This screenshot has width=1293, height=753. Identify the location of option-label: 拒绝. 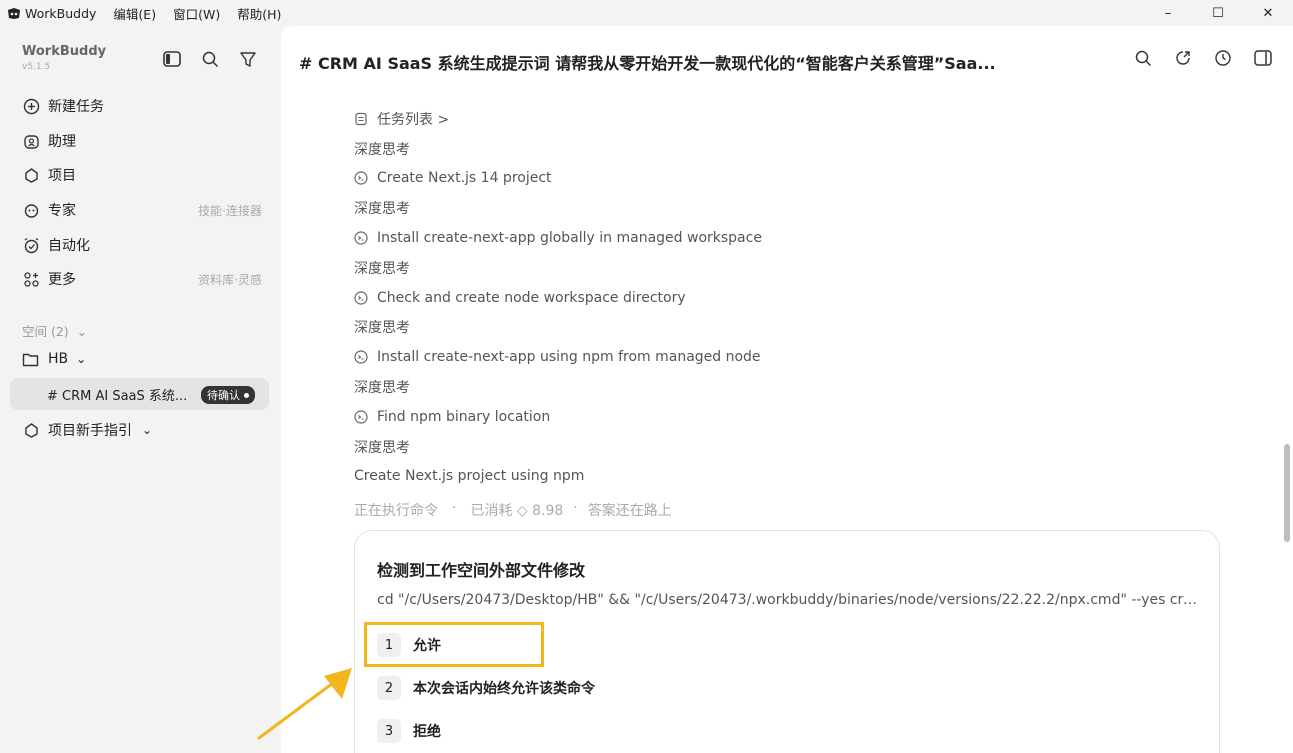
(427, 732).